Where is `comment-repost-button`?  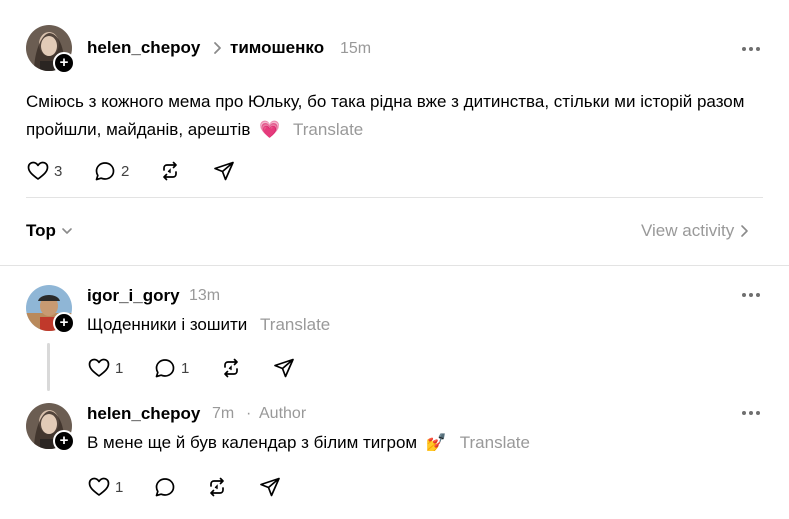
comment-repost-button is located at coordinates (231, 368).